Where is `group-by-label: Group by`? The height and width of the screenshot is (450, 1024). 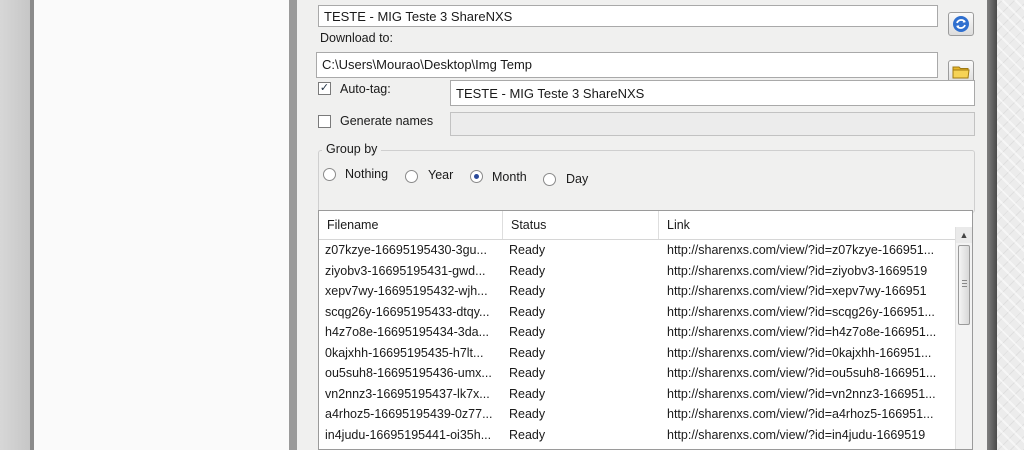 group-by-label: Group by is located at coordinates (352, 149).